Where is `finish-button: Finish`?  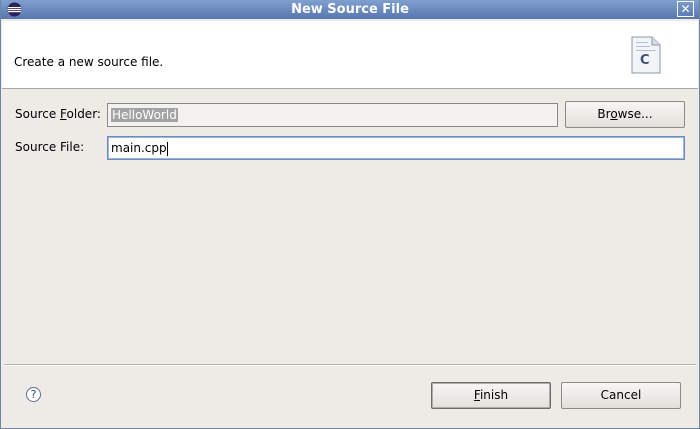 finish-button: Finish is located at coordinates (491, 395).